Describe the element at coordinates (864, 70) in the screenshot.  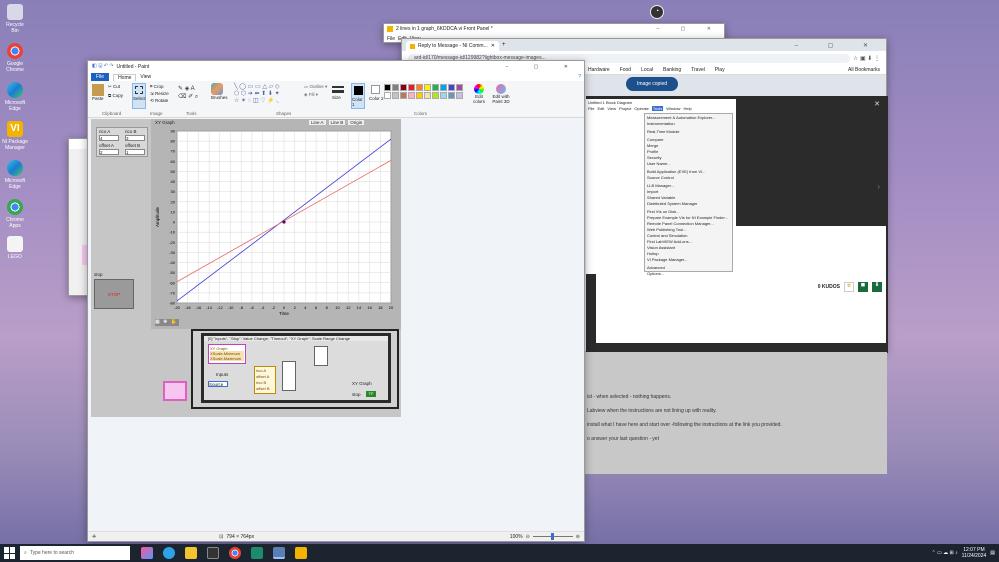
I see `all-bookmarks: All Bookmarks` at that location.